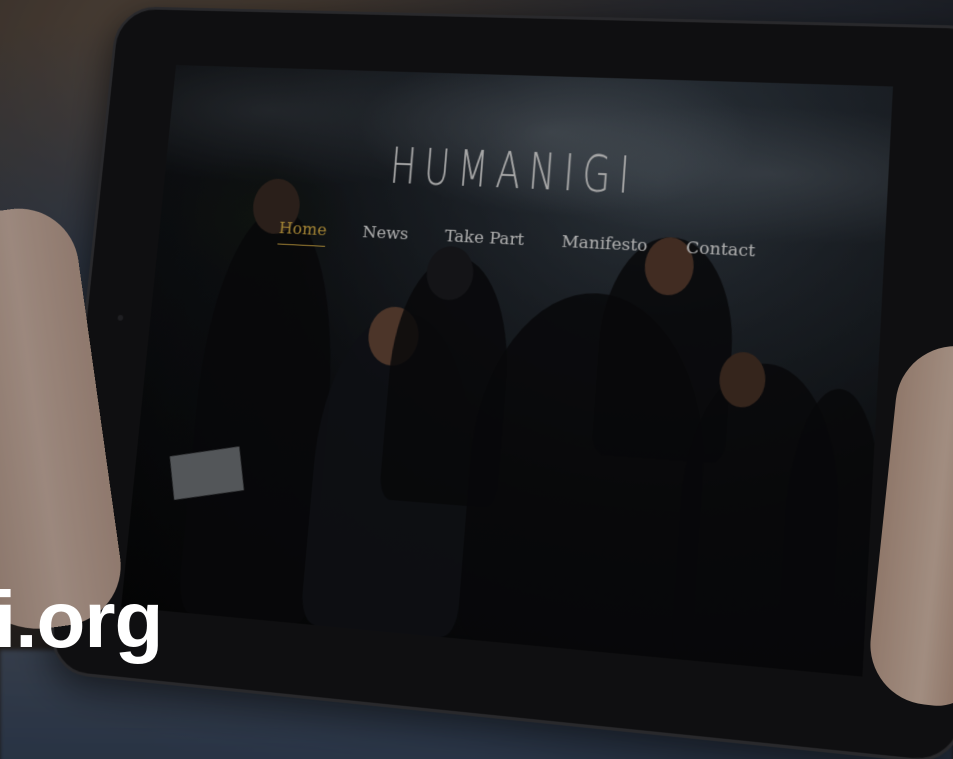 Image resolution: width=953 pixels, height=759 pixels. I want to click on camera-icon, so click(120, 317).